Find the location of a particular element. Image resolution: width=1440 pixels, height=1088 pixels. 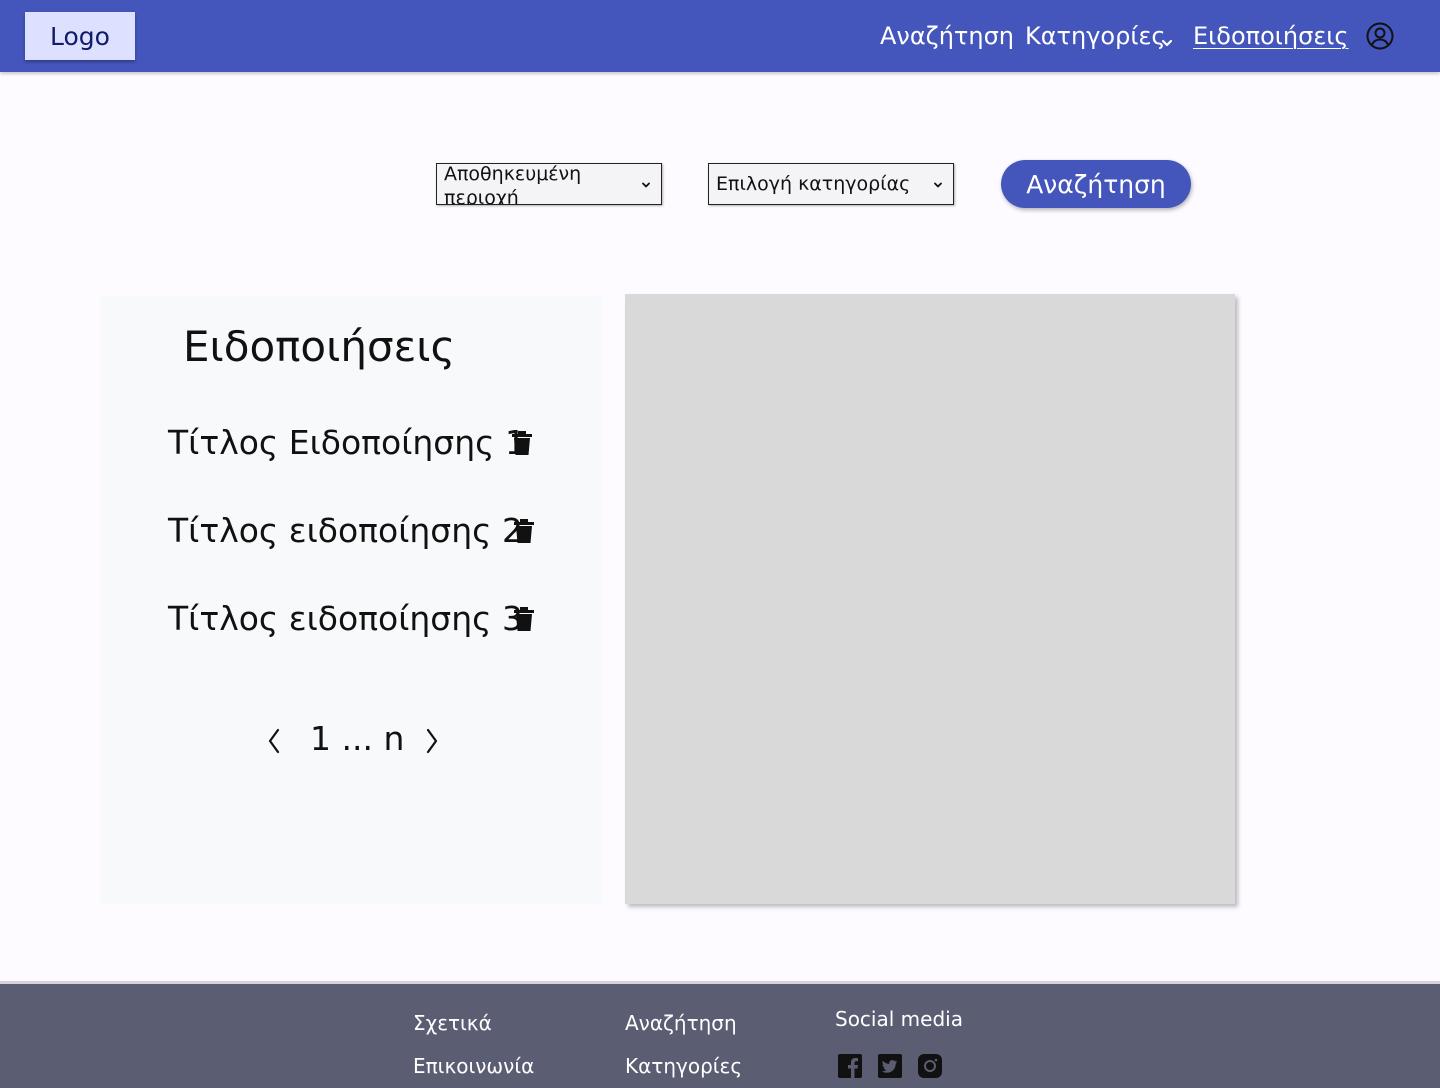

saved-area-select-value: Αποθηκευμένη περιοχή is located at coordinates (513, 184).